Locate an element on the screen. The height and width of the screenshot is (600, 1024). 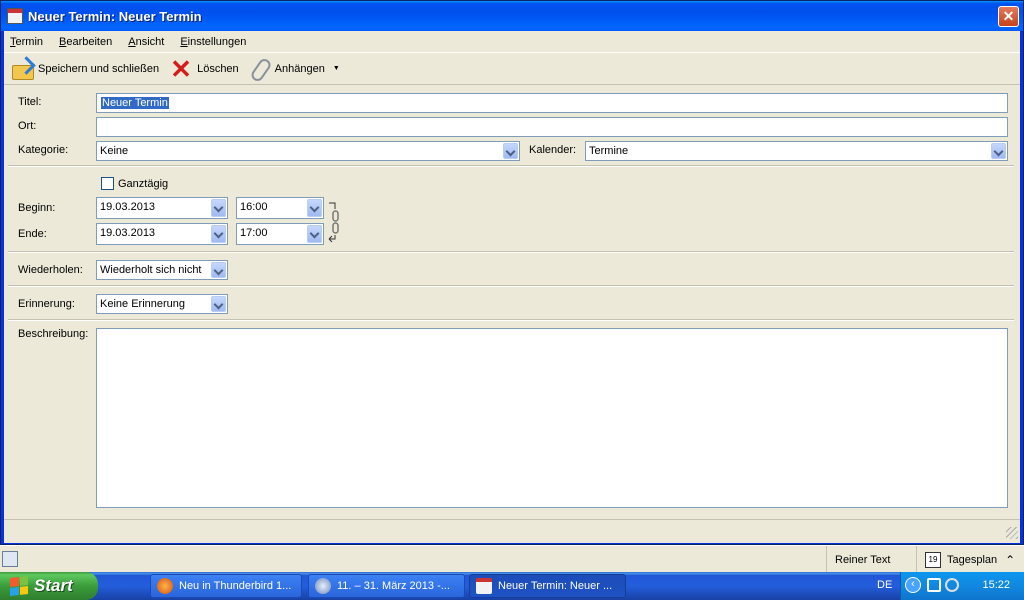
repeat-select-value: Wiederholt sich nicht is located at coordinates (151, 270).